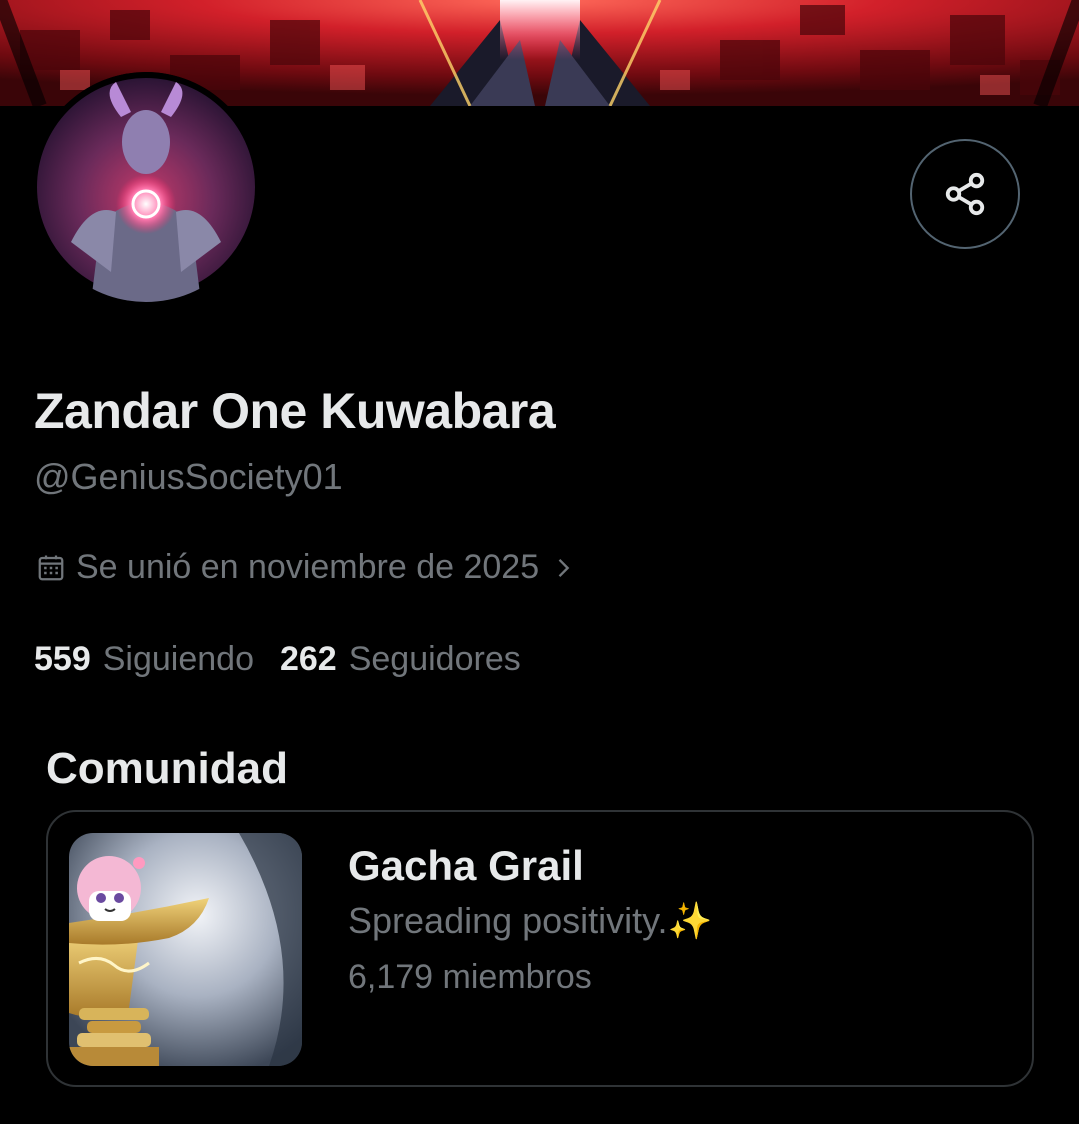  What do you see at coordinates (188, 476) in the screenshot?
I see `user-handle: @GeniusSociety01` at bounding box center [188, 476].